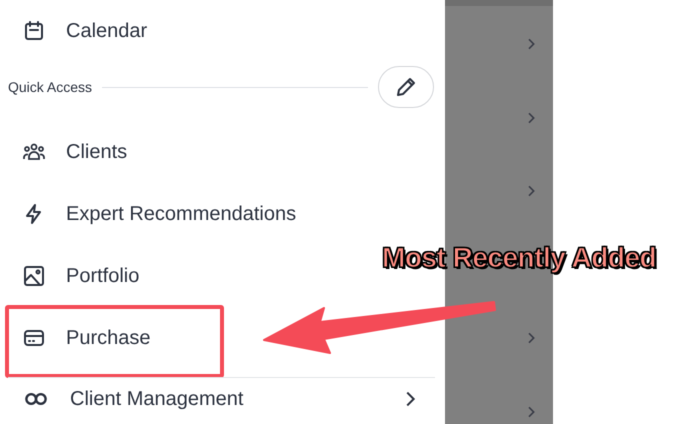 The height and width of the screenshot is (424, 696). I want to click on menu-item: Calendar, so click(85, 31).